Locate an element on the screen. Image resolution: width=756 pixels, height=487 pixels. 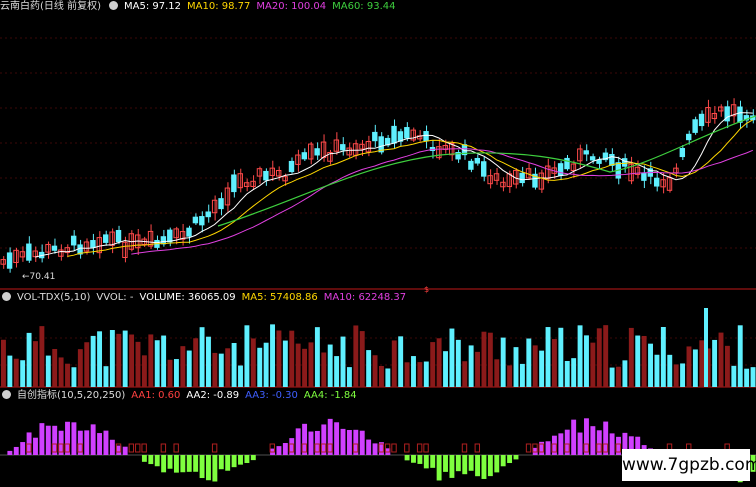
oscillator-indicator-name: 自创指标(10,5,20,250) is located at coordinates (71, 395).